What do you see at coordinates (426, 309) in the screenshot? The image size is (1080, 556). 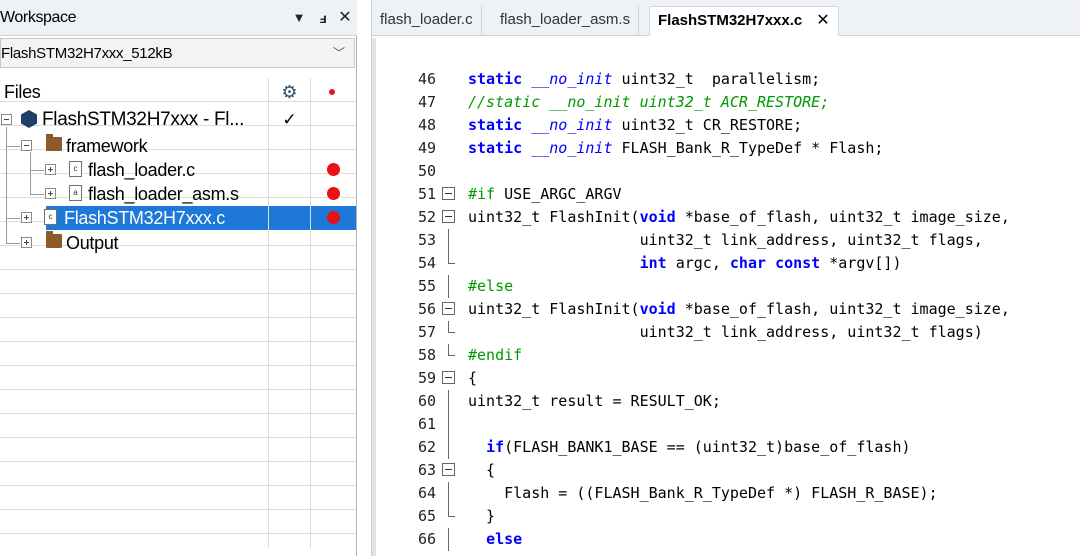 I see `line-number: 56` at bounding box center [426, 309].